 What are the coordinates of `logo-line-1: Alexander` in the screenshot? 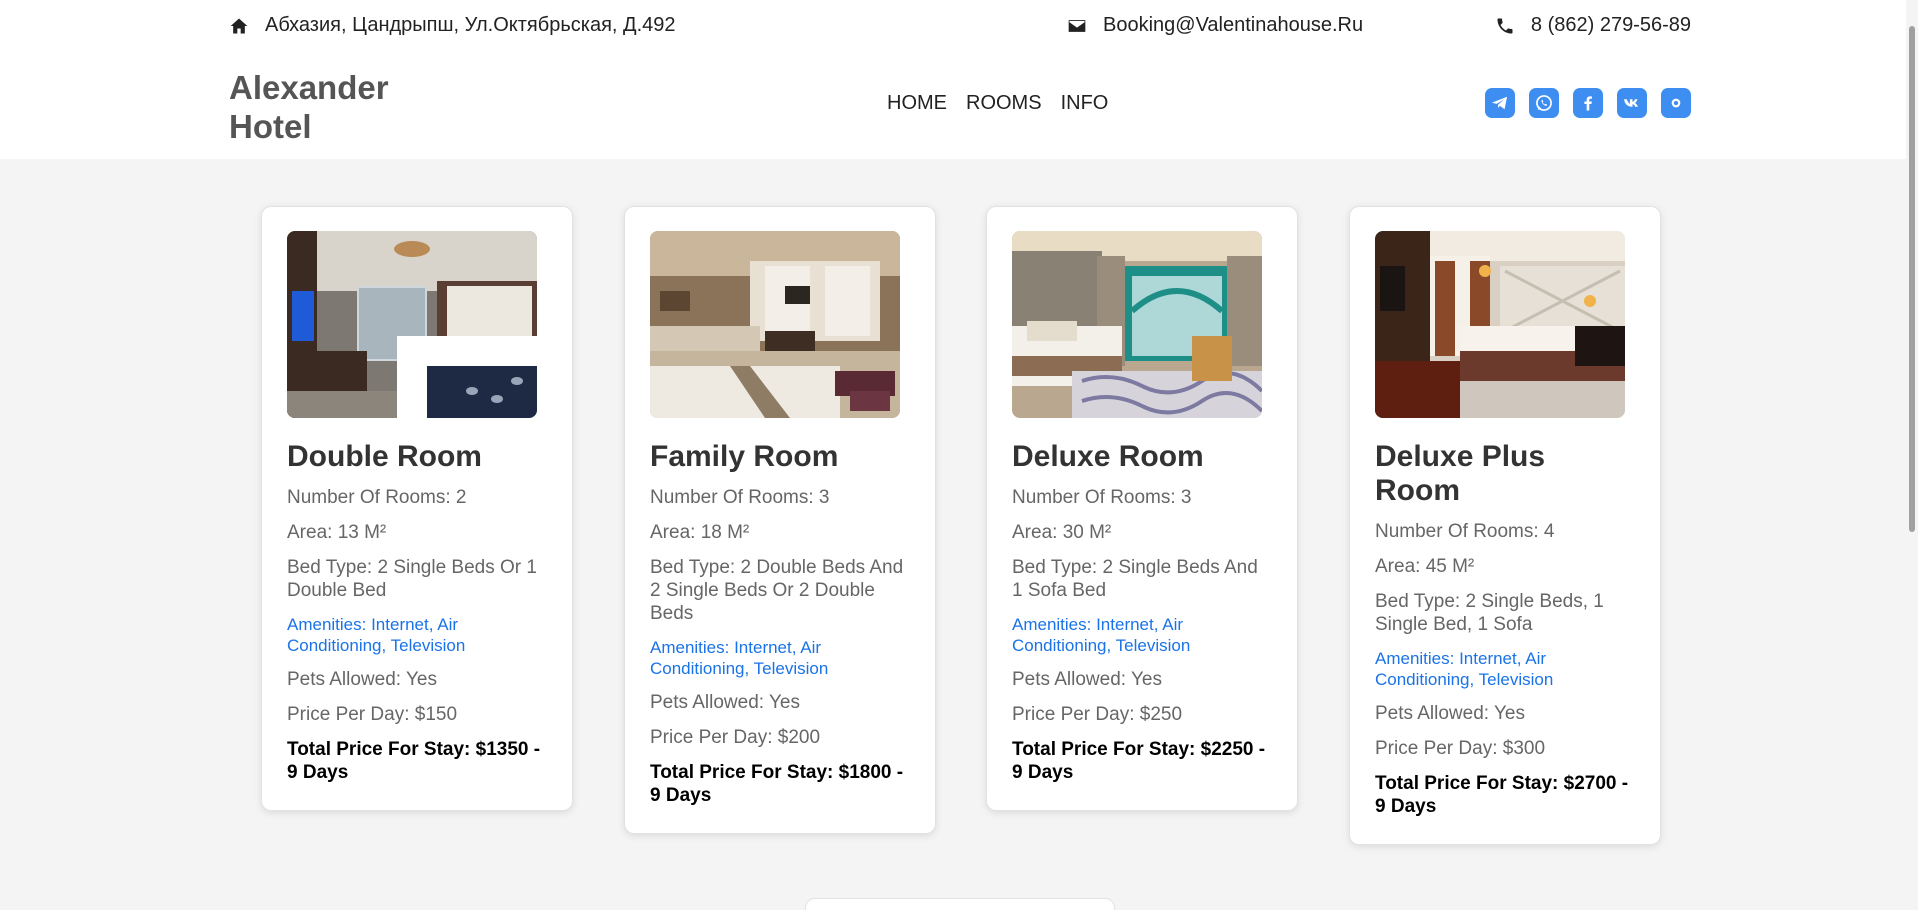 It's located at (309, 87).